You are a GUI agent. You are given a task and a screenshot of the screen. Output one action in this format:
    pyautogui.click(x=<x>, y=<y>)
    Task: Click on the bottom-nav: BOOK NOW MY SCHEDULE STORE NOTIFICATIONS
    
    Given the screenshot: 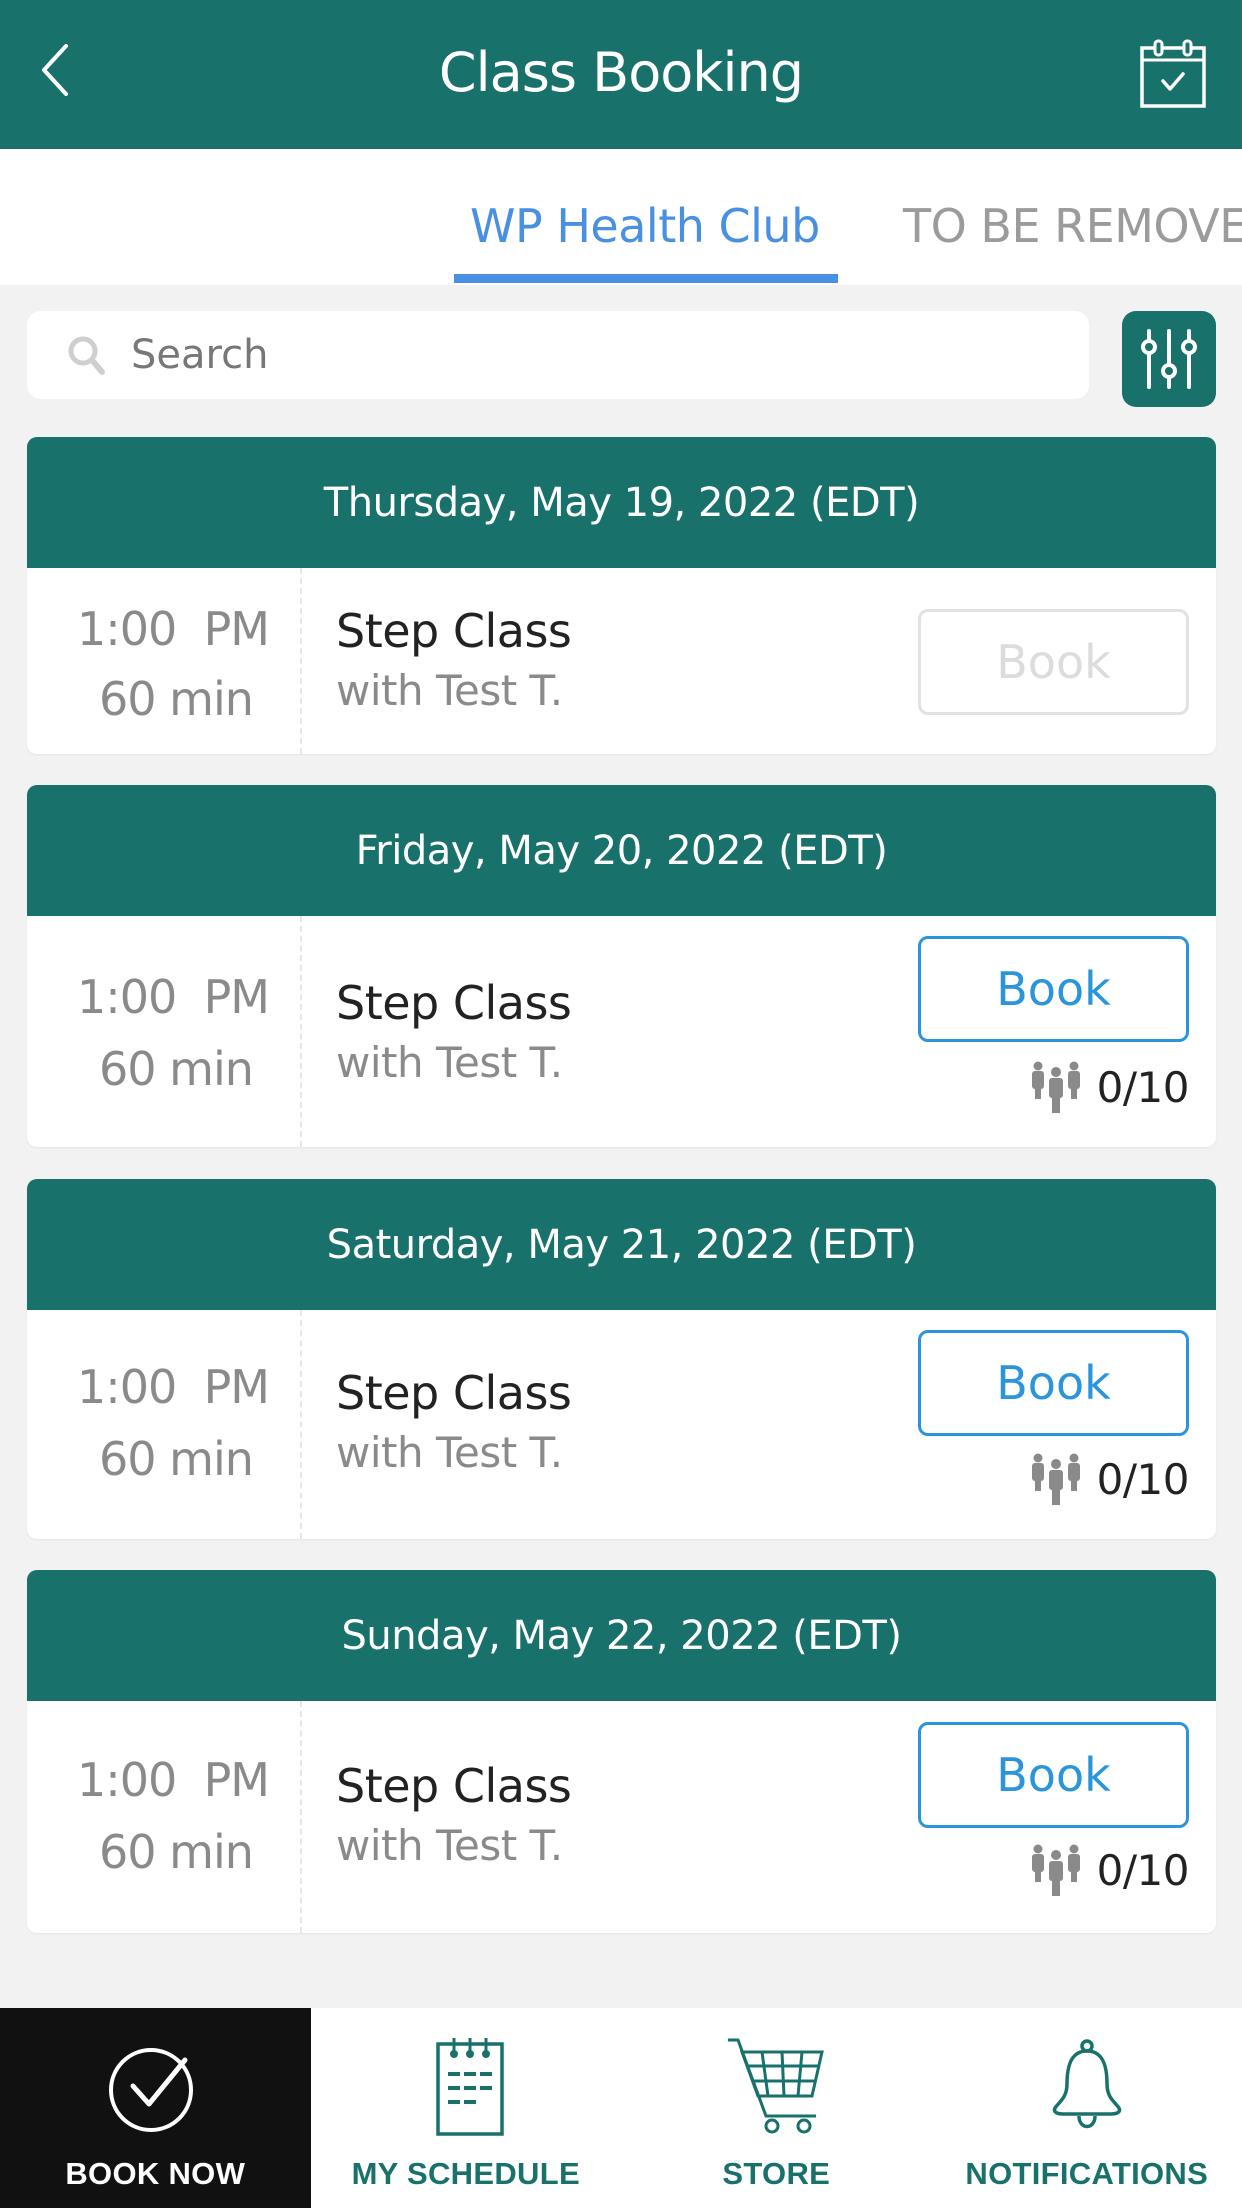 What is the action you would take?
    pyautogui.click(x=621, y=2108)
    